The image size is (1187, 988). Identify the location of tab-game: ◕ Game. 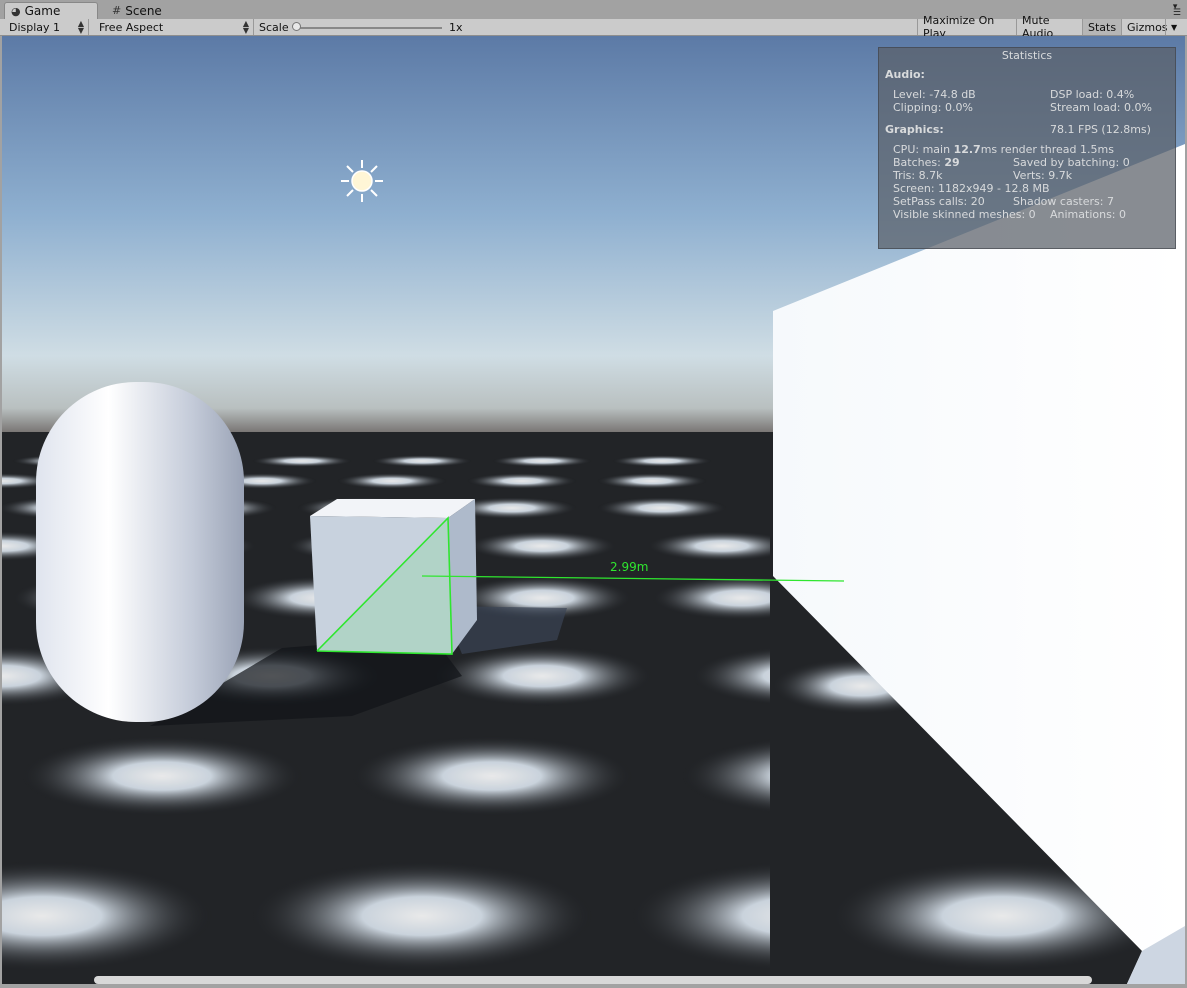
(51, 10).